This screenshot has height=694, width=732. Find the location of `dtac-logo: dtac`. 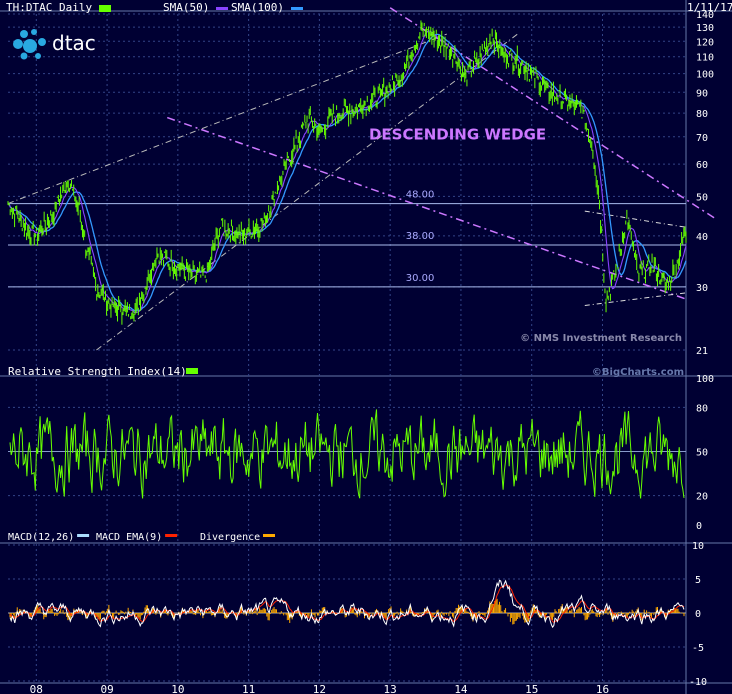

dtac-logo: dtac is located at coordinates (54, 44).